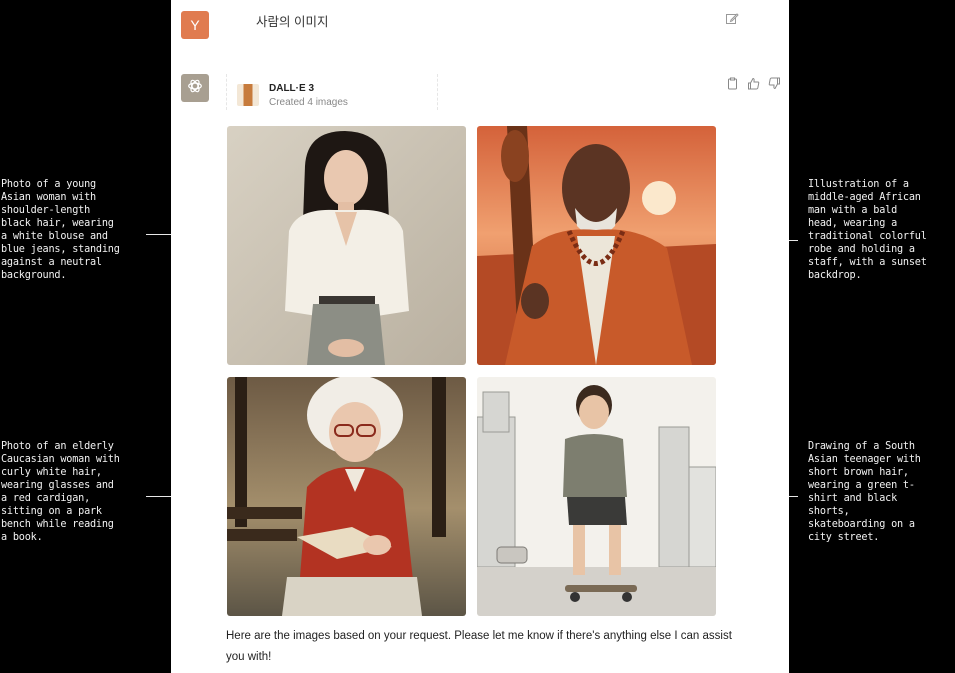 This screenshot has height=673, width=955. Describe the element at coordinates (774, 83) in the screenshot. I see `thumbs-down-icon` at that location.